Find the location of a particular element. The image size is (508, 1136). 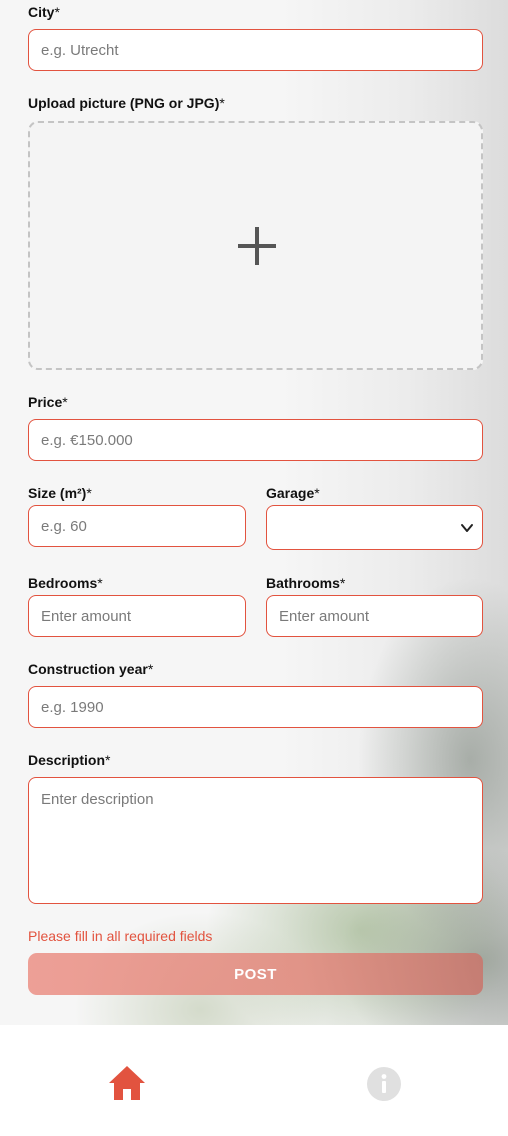

plus-icon is located at coordinates (257, 246).